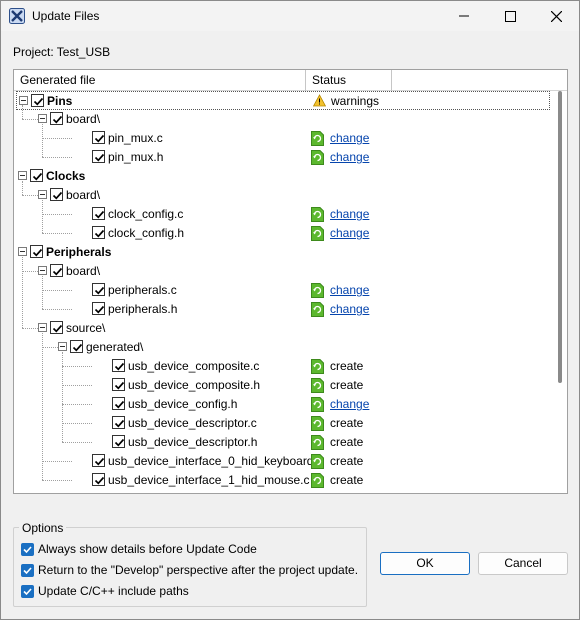 Image resolution: width=580 pixels, height=620 pixels. Describe the element at coordinates (284, 252) in the screenshot. I see `tree-folder-row: Peripherals` at that location.